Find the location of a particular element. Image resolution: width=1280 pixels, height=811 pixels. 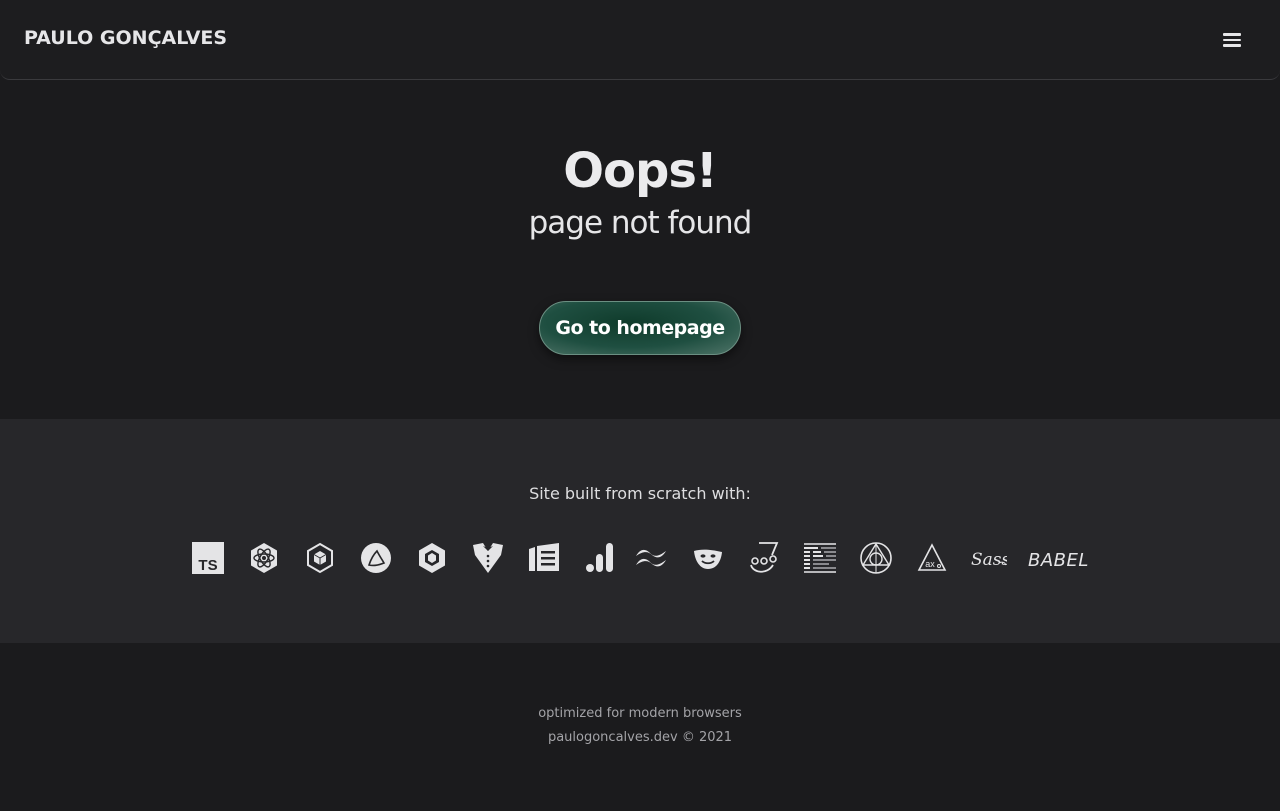

eslint-icon is located at coordinates (432, 558).